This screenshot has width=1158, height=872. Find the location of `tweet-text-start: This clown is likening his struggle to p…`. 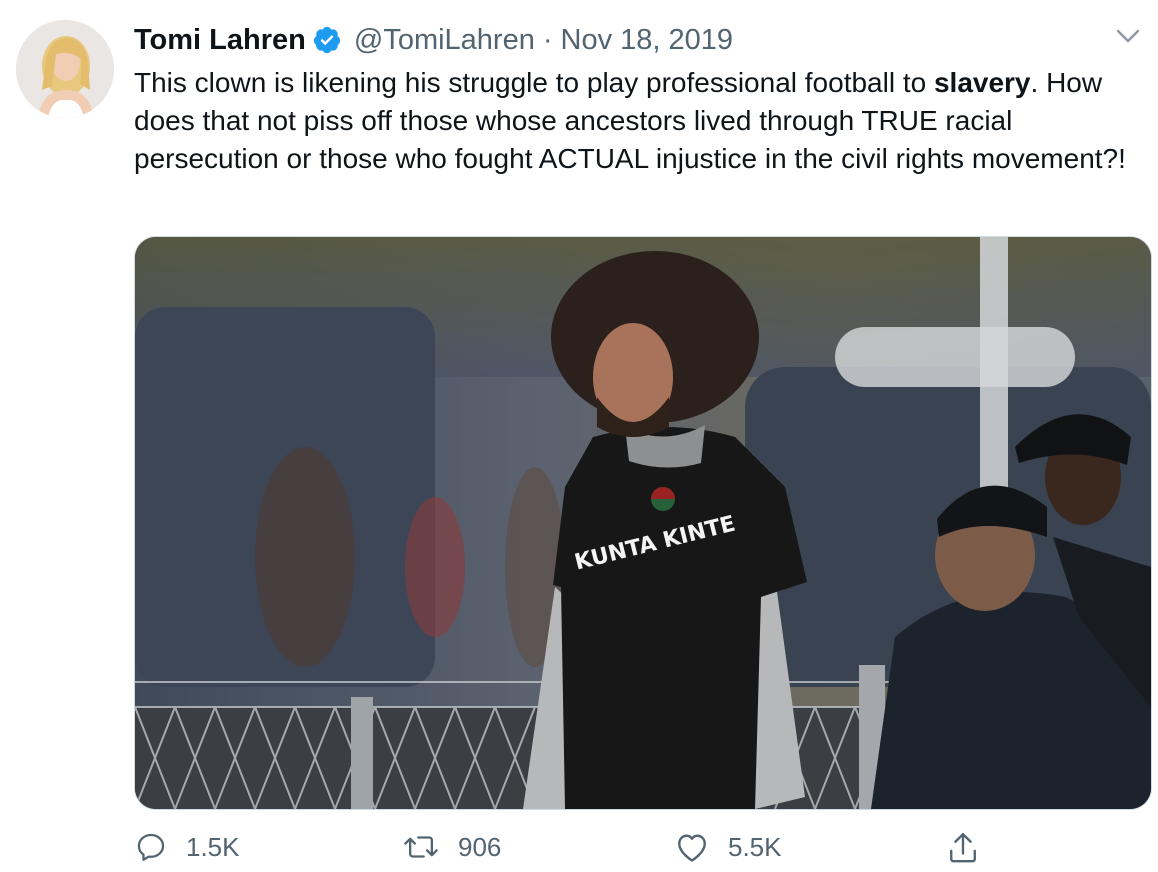

tweet-text-start: This clown is likening his struggle to p… is located at coordinates (534, 82).